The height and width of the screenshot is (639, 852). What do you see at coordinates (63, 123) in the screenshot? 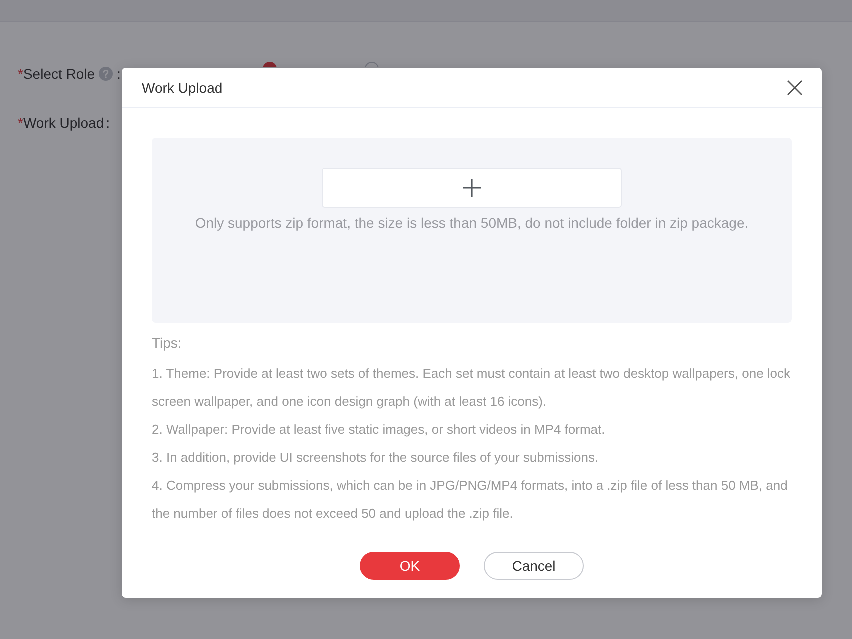
I see `field-label: Work Upload` at bounding box center [63, 123].